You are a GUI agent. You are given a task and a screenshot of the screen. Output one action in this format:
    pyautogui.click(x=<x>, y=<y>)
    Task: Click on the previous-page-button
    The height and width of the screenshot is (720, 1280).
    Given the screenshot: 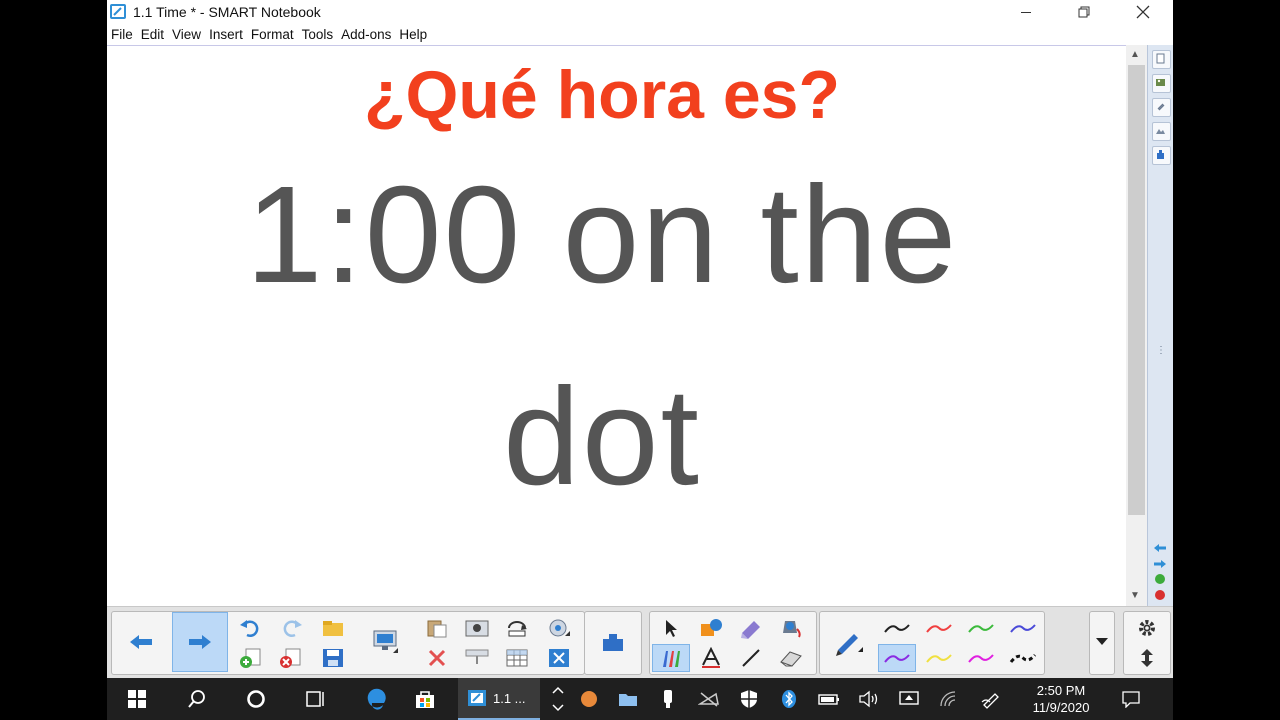 What is the action you would take?
    pyautogui.click(x=141, y=642)
    